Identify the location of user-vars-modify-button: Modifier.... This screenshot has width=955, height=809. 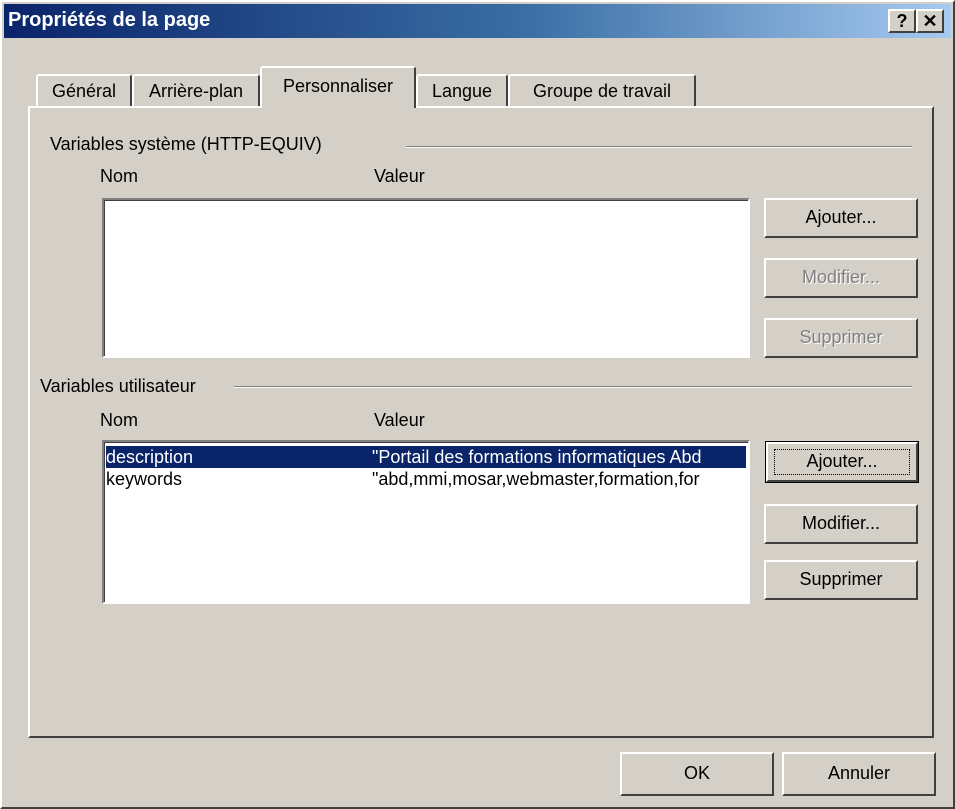
(841, 524).